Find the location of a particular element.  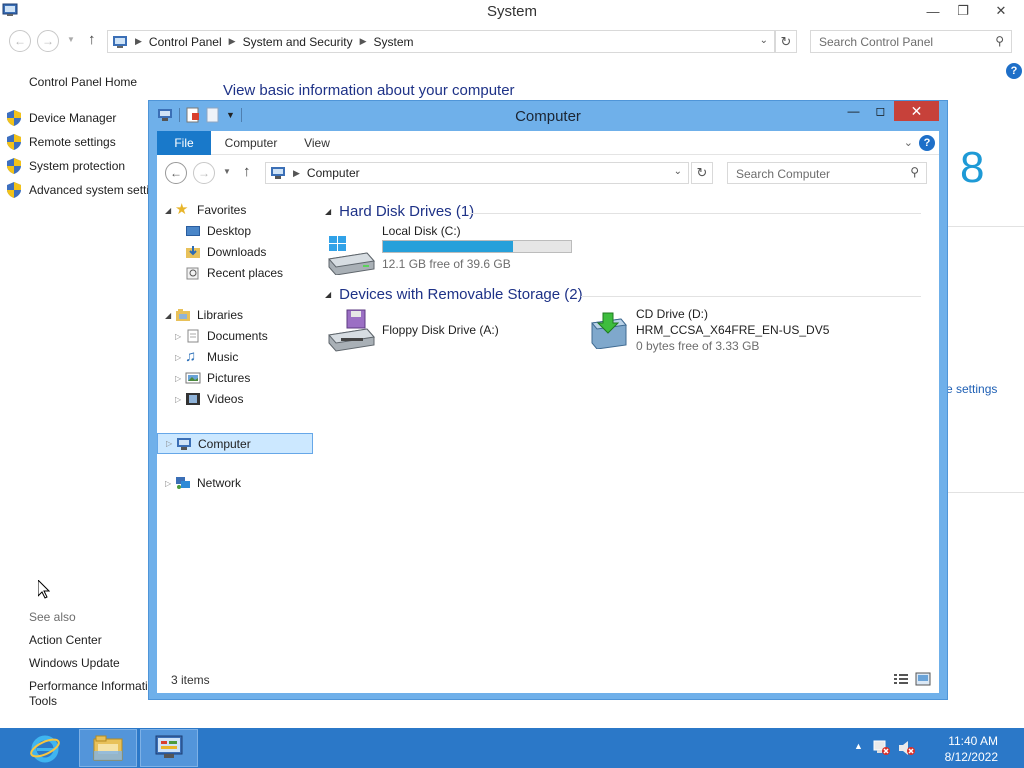

tree-item-desktop: Desktop is located at coordinates (213, 231).